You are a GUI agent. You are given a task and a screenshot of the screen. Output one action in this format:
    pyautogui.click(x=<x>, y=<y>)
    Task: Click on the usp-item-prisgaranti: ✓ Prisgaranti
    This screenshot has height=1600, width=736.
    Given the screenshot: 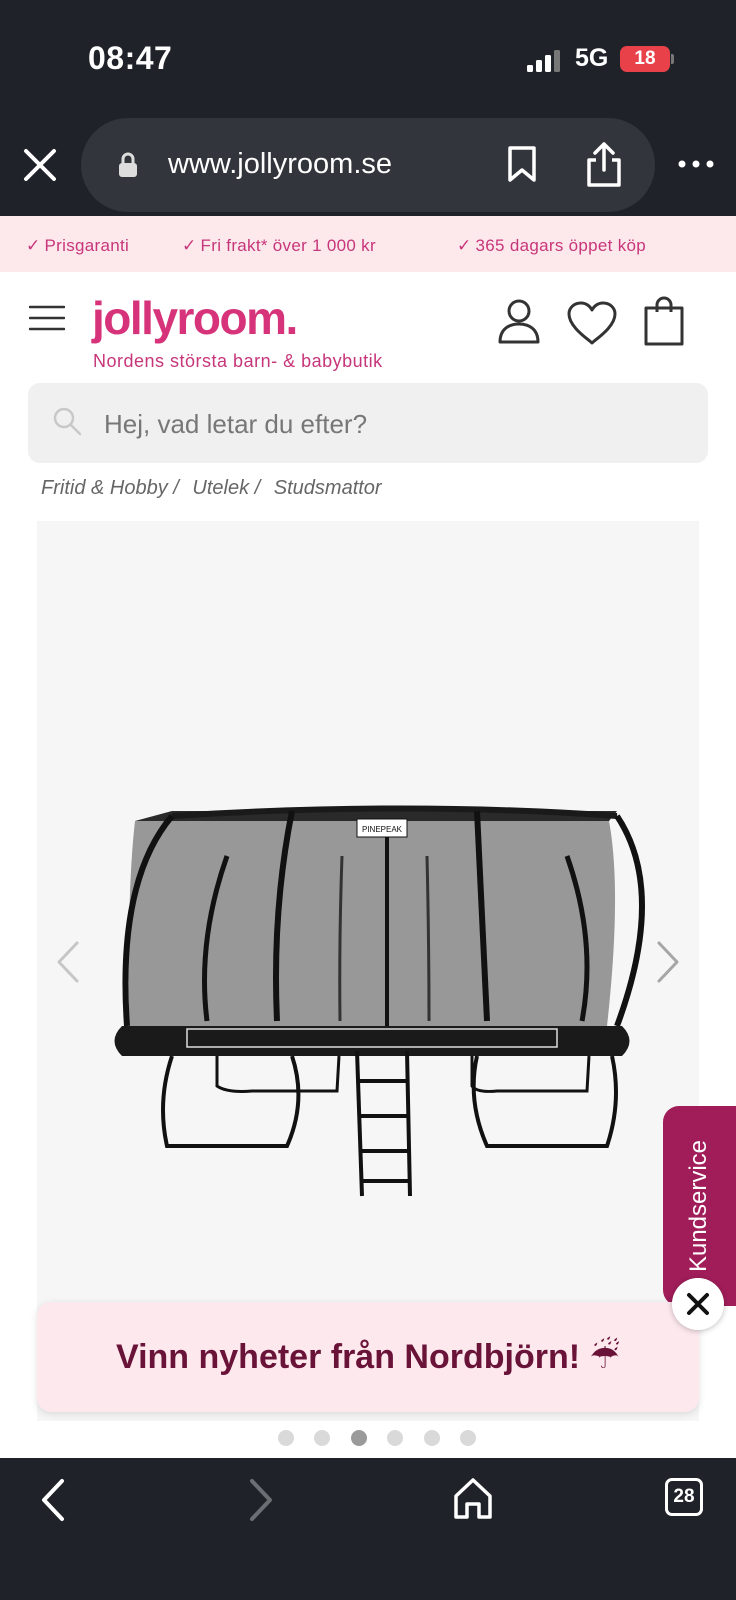 What is the action you would take?
    pyautogui.click(x=78, y=245)
    